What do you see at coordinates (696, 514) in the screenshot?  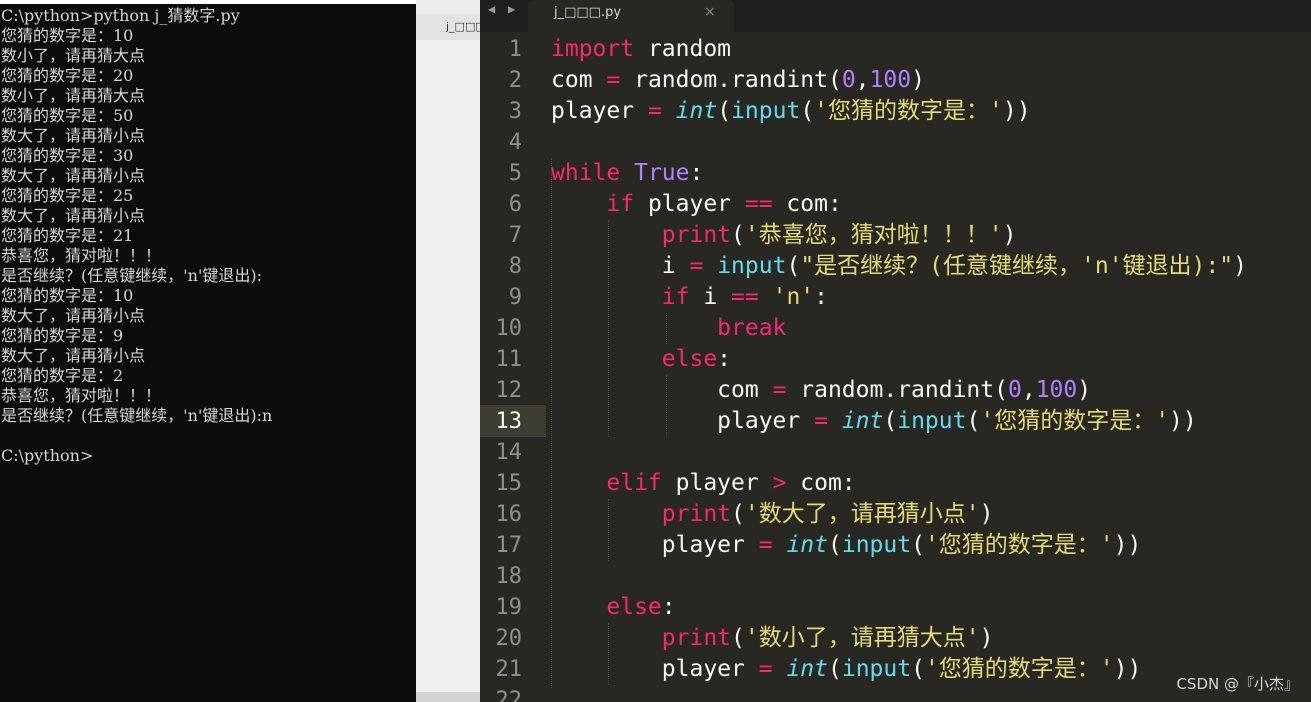 I see `code-token: print` at bounding box center [696, 514].